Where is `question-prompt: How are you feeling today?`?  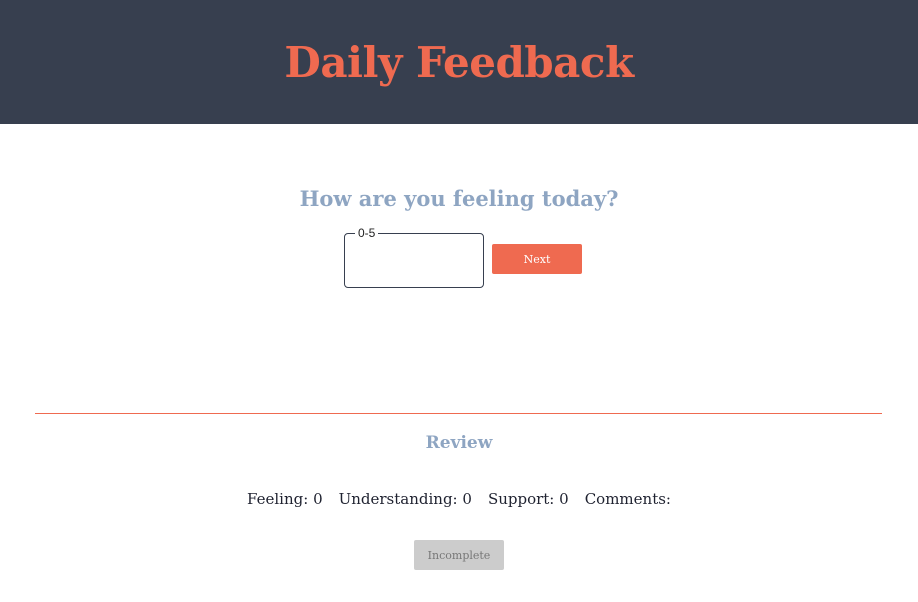
question-prompt: How are you feeling today? is located at coordinates (459, 198).